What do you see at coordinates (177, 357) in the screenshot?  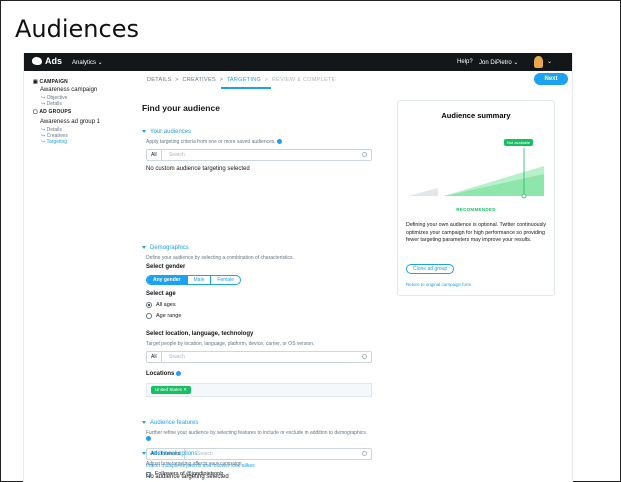 I see `location-search-placeholder: Search` at bounding box center [177, 357].